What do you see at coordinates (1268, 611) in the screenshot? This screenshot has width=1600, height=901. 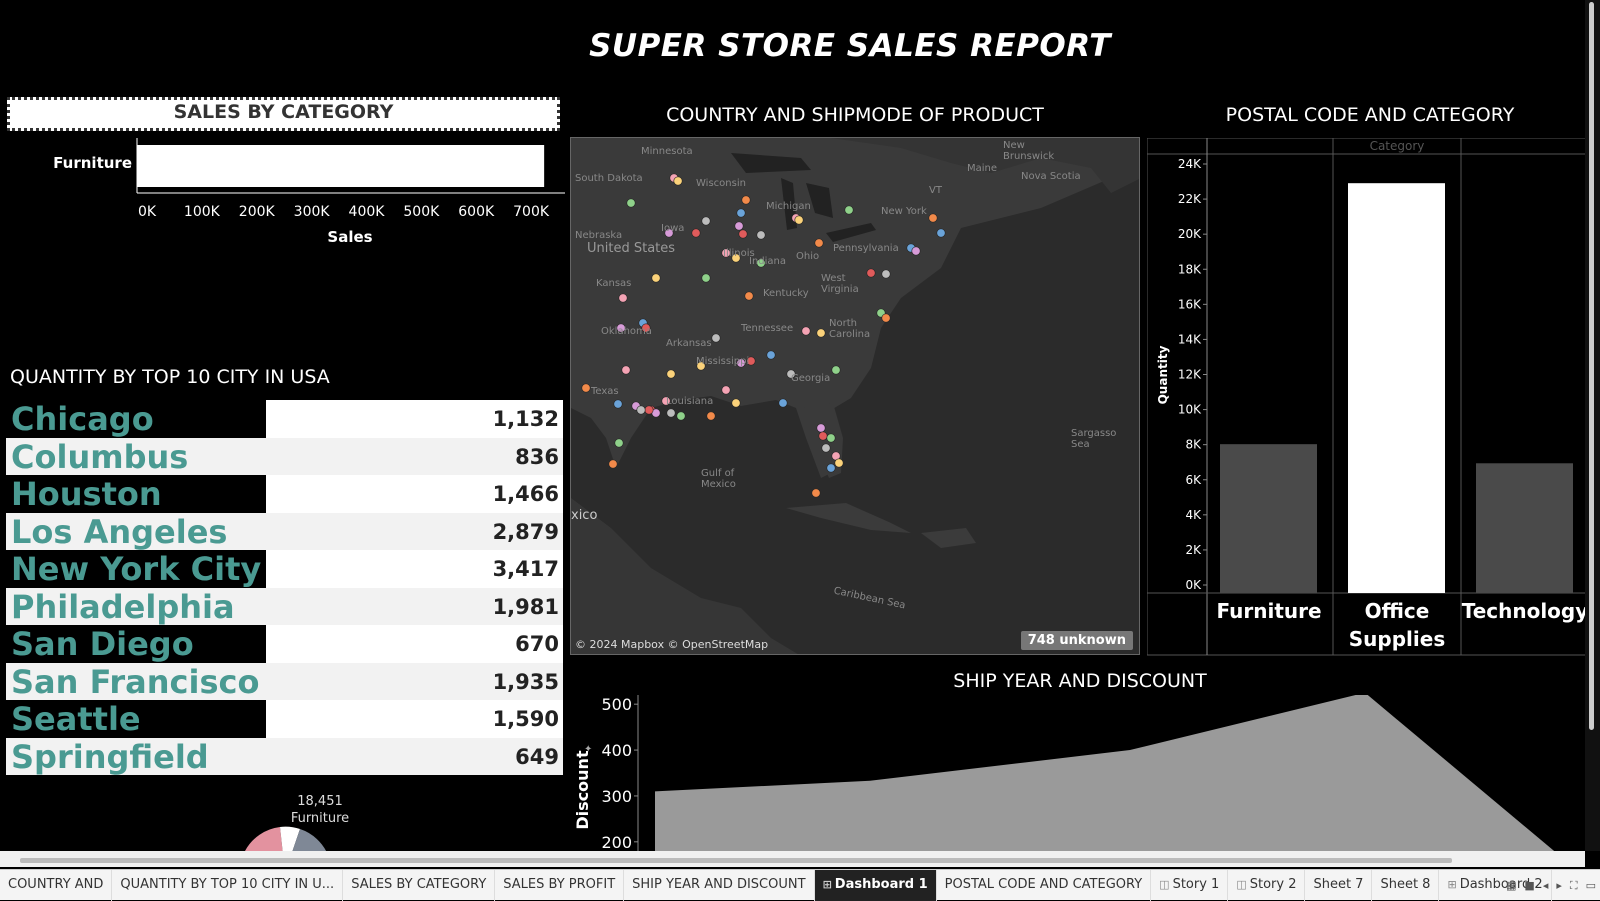 I see `category-label: Furniture` at bounding box center [1268, 611].